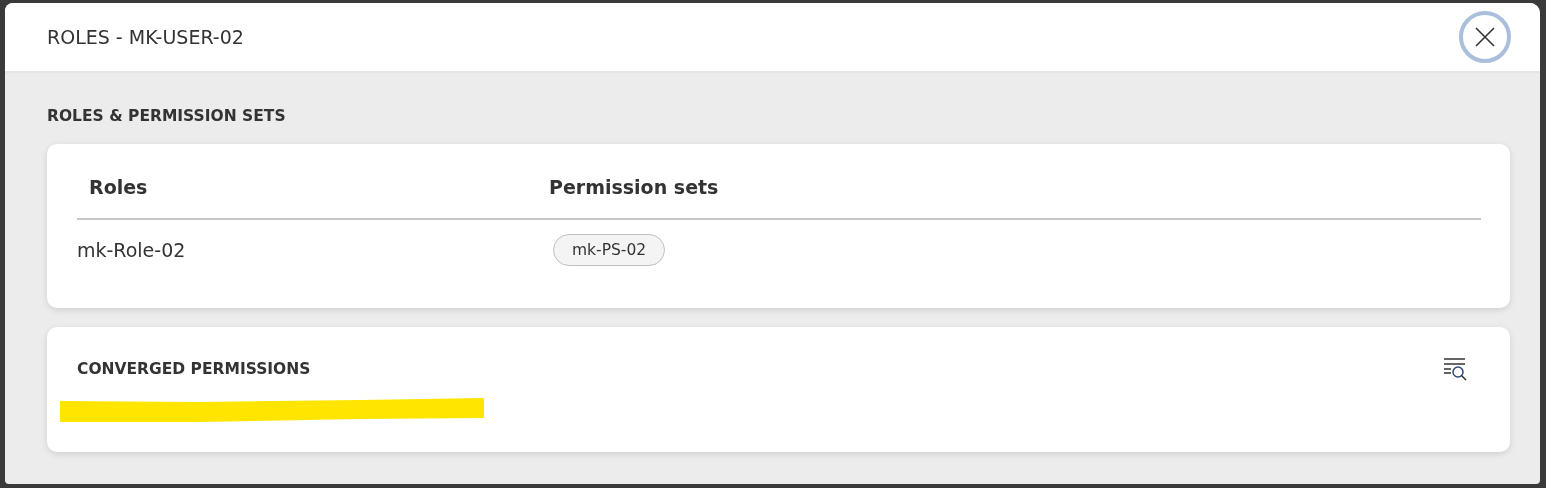 This screenshot has width=1546, height=488. I want to click on close-button, so click(1485, 37).